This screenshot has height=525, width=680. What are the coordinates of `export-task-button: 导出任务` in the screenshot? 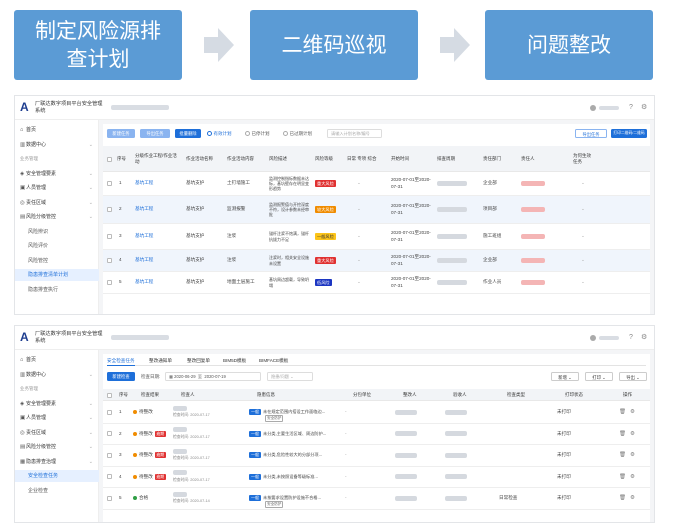 It's located at (155, 133).